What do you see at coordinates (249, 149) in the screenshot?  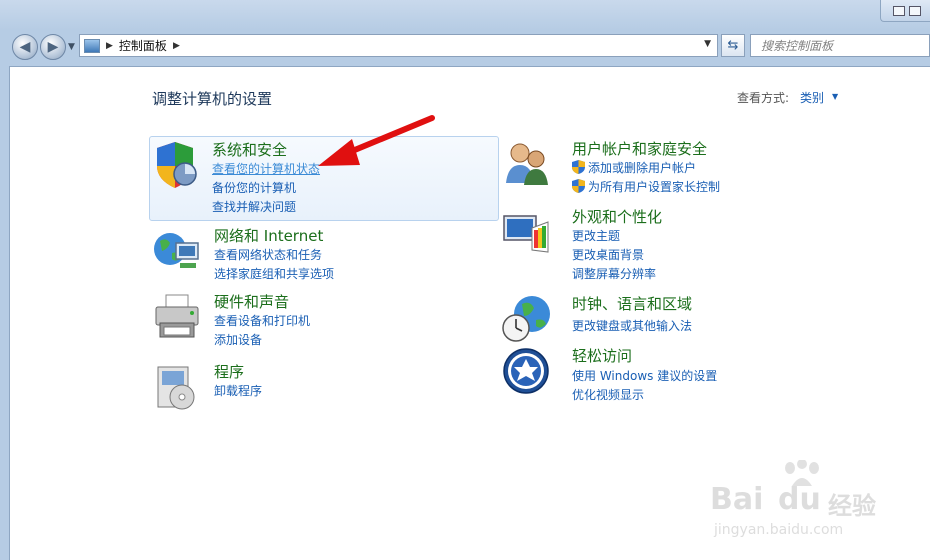 I see `category-title: 系统和安全` at bounding box center [249, 149].